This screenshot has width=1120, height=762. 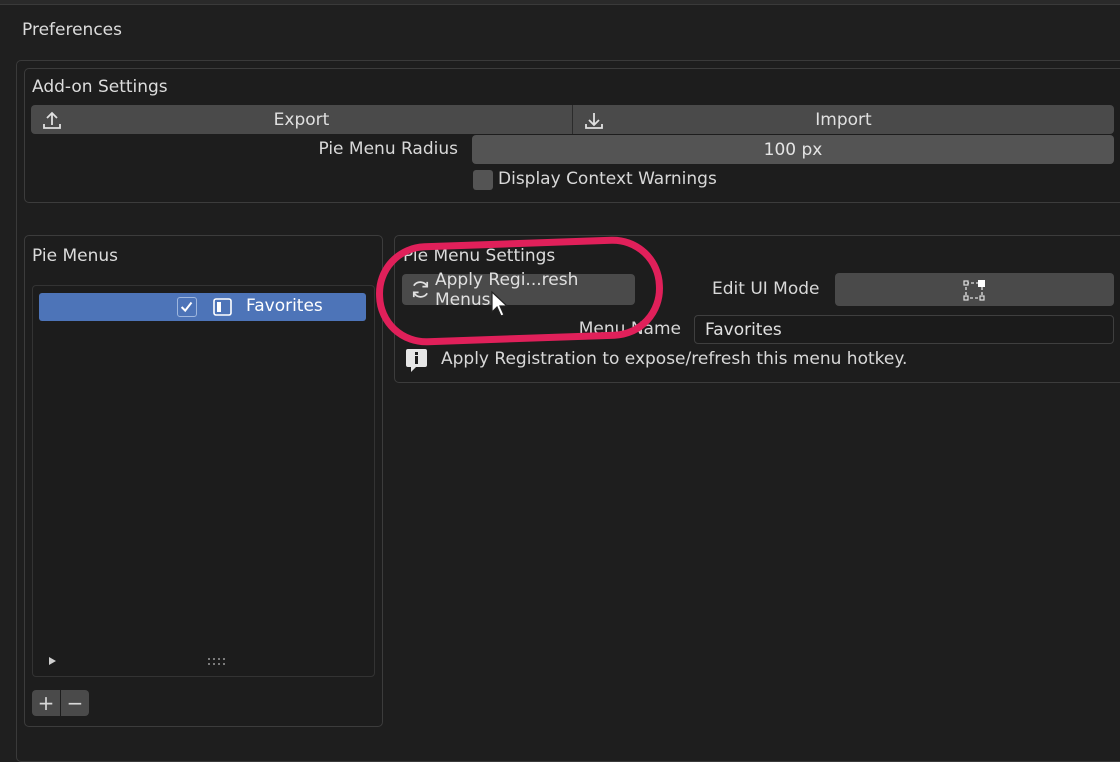 I want to click on export-label: Export, so click(x=301, y=119).